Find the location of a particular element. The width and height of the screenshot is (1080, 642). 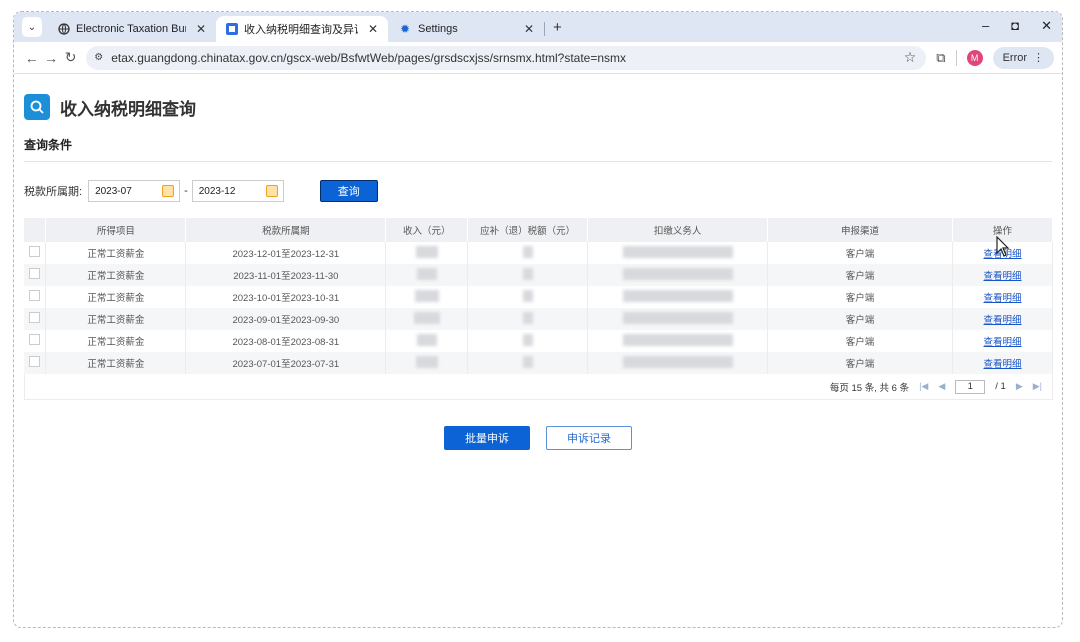

action-buttons: 批量申诉 申诉记录 is located at coordinates (538, 438).